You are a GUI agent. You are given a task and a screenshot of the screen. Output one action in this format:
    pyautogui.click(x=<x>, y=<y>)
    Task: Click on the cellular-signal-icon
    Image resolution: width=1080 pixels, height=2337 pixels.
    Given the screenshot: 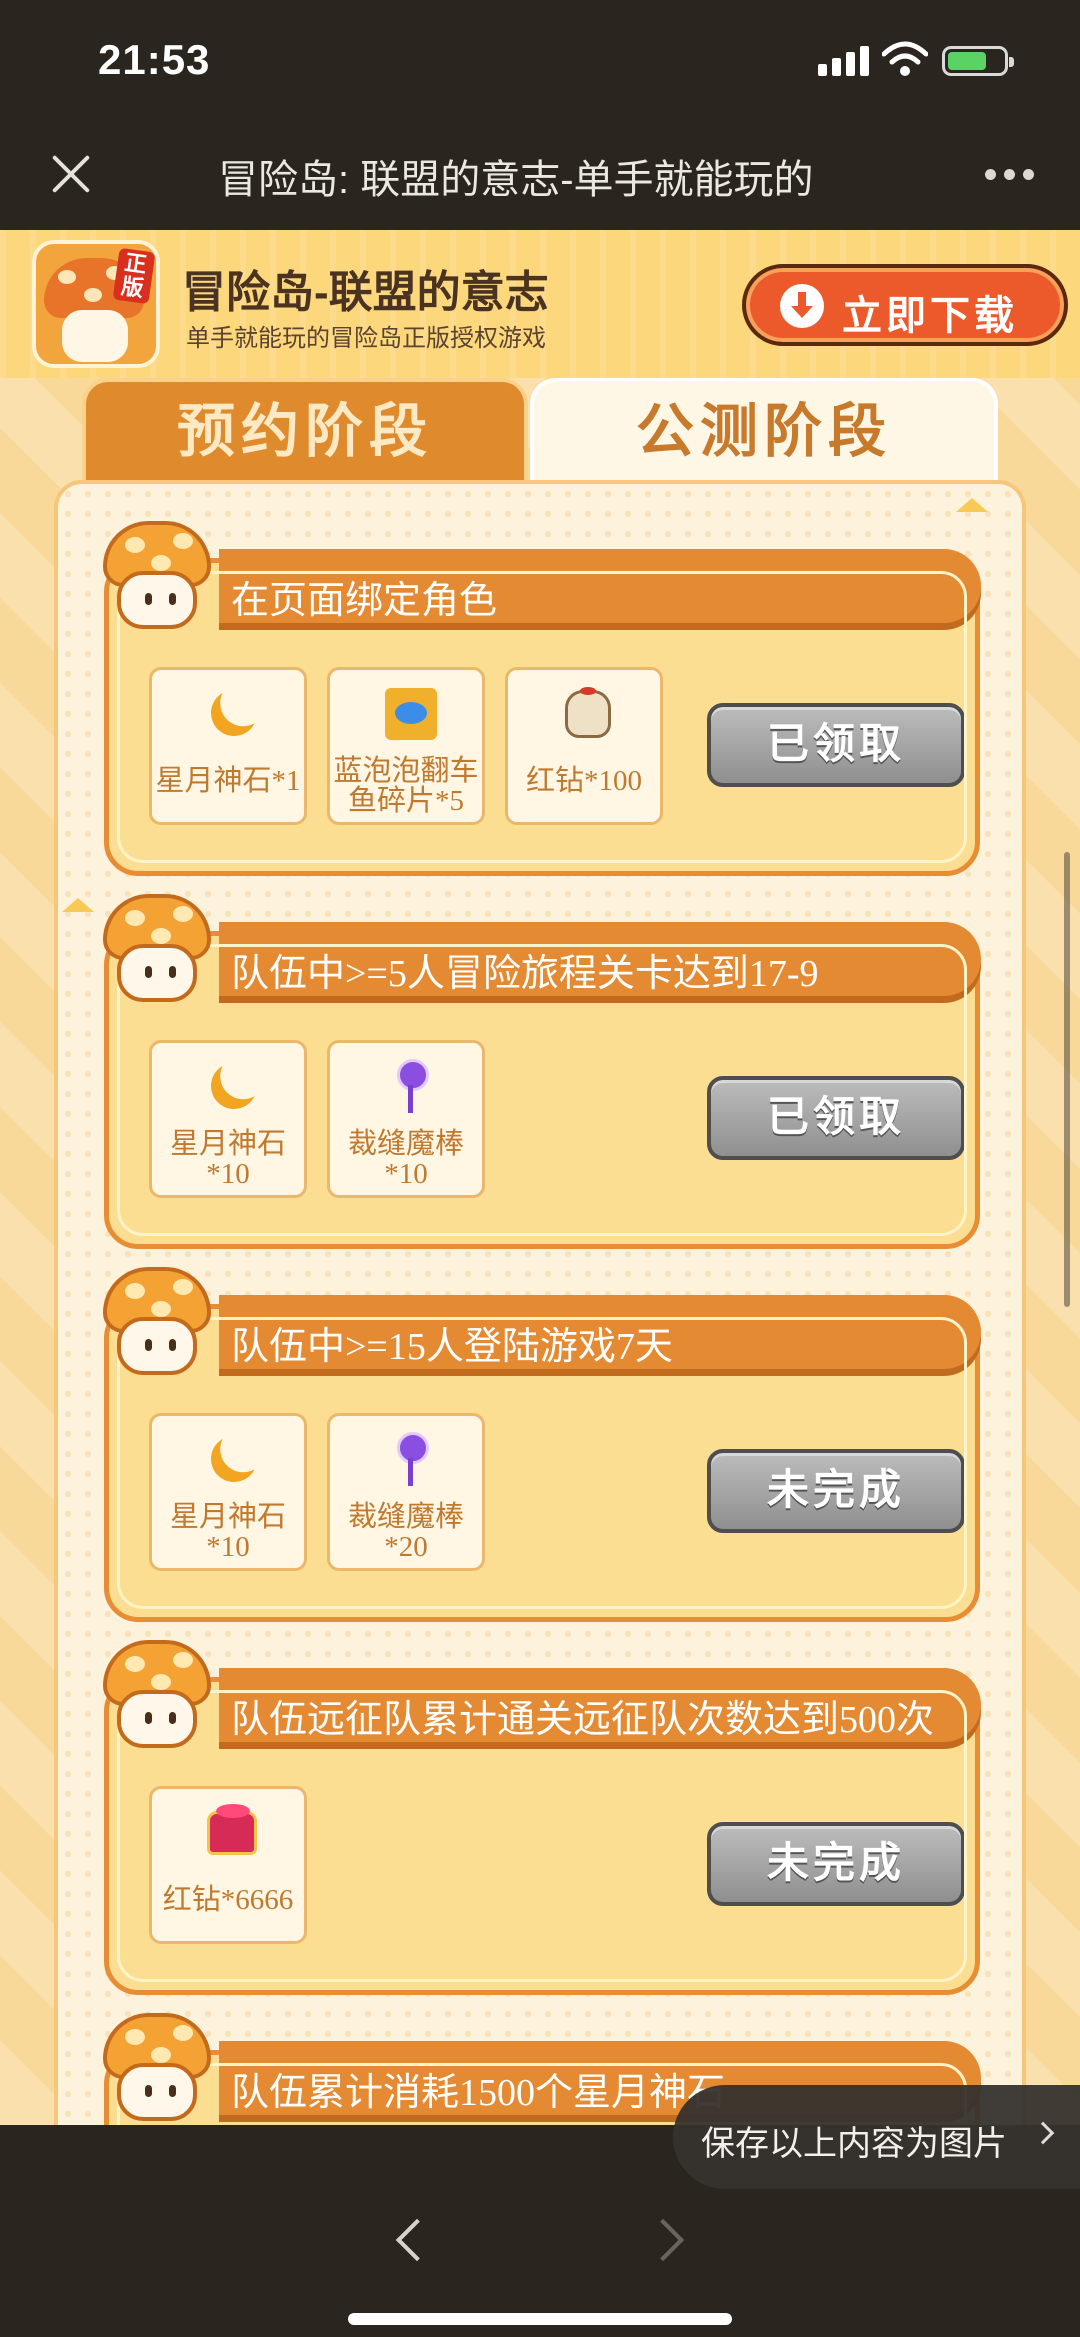 What is the action you would take?
    pyautogui.click(x=844, y=60)
    